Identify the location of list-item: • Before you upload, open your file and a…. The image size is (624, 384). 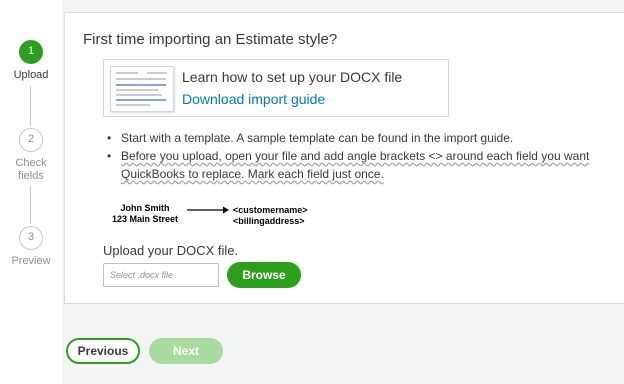
(348, 165).